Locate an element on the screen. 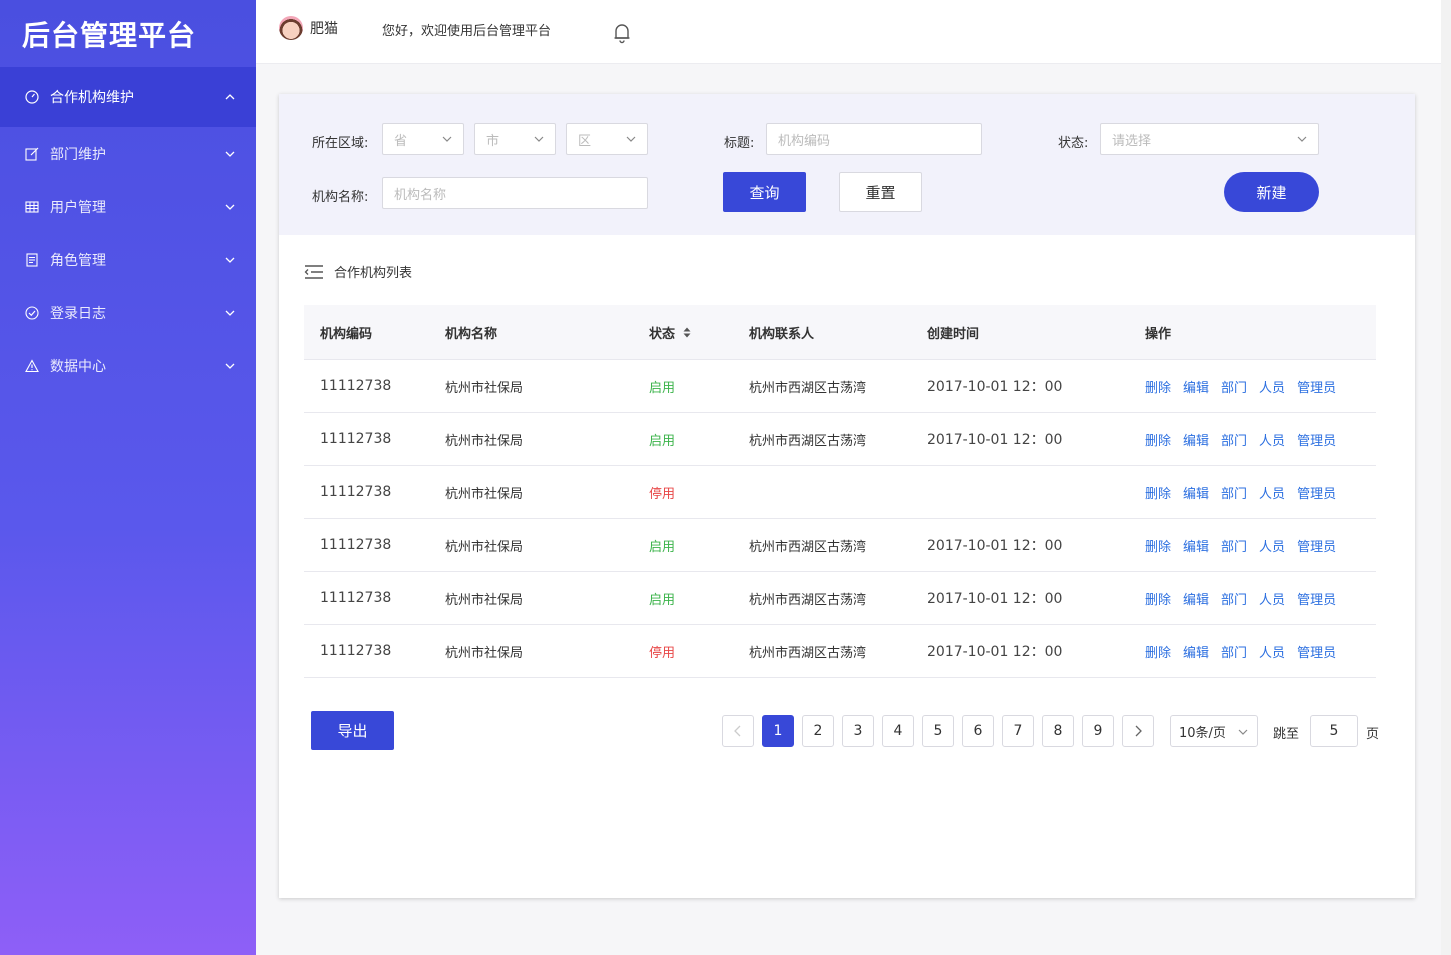 This screenshot has width=1451, height=955. sidebar-item-login-logs: 登录日志 is located at coordinates (128, 312).